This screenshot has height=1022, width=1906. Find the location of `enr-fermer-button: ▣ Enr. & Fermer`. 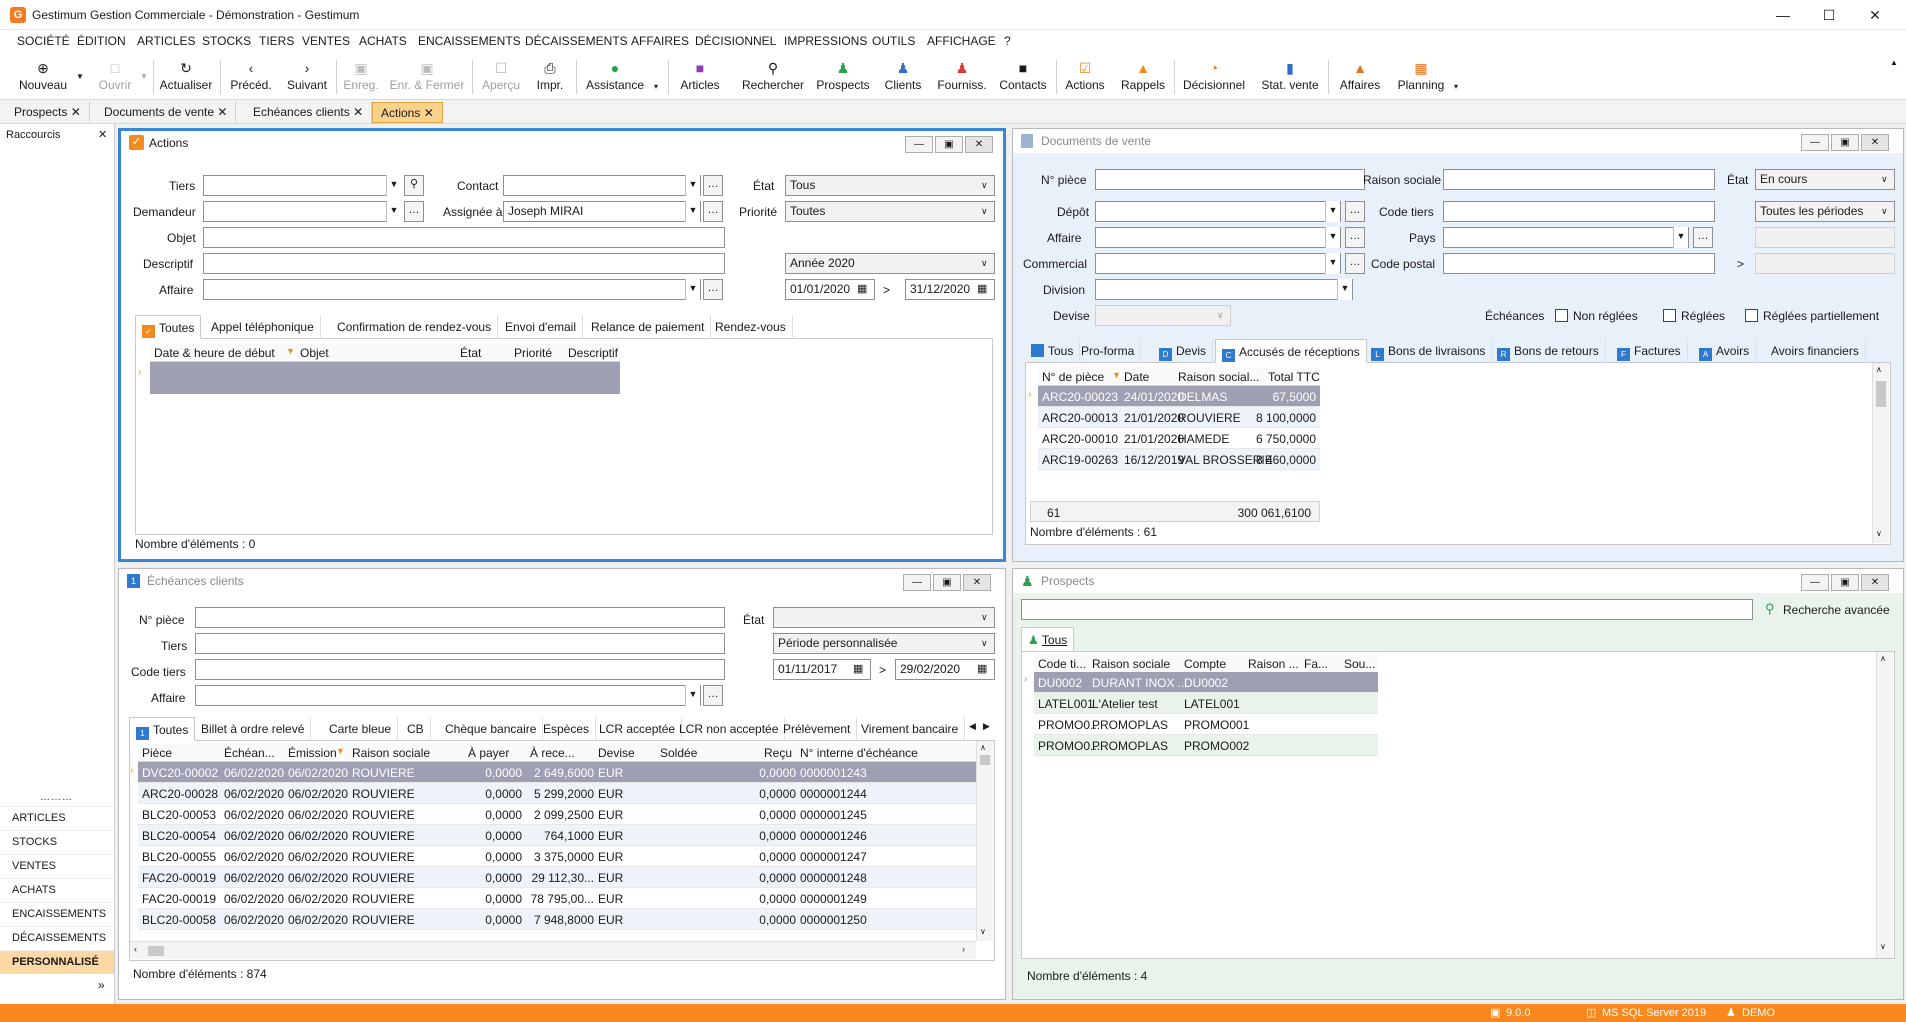

enr-fermer-button: ▣ Enr. & Fermer is located at coordinates (427, 77).